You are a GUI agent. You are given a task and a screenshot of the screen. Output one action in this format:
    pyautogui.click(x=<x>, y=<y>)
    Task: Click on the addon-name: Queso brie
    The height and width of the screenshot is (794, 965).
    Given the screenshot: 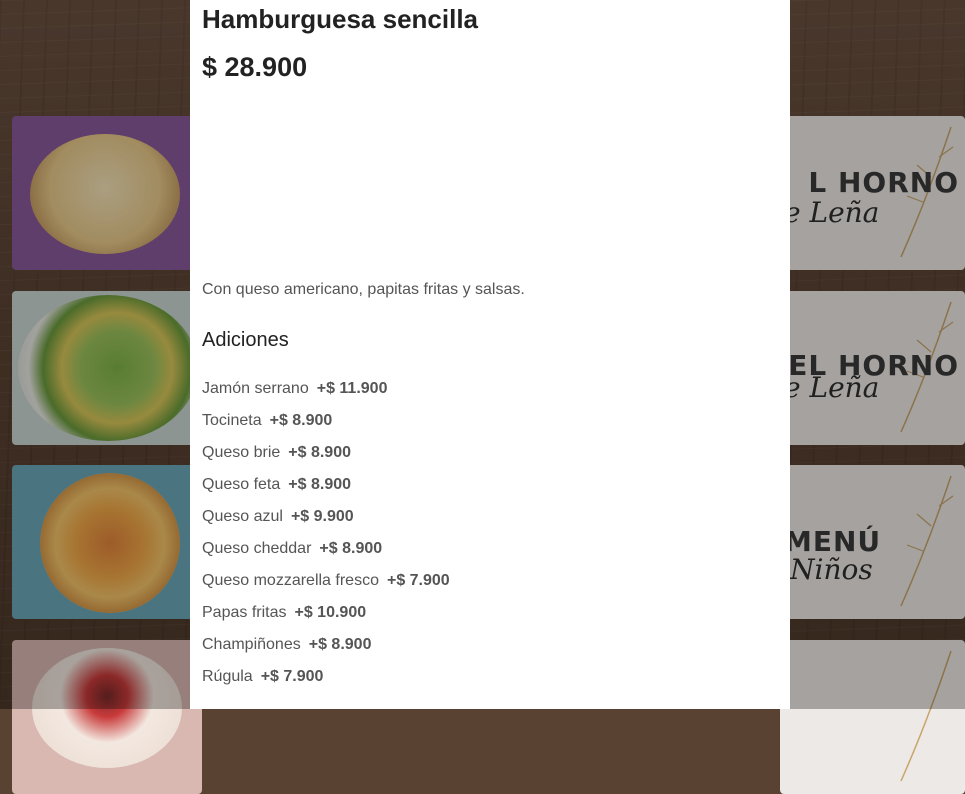 What is the action you would take?
    pyautogui.click(x=241, y=452)
    